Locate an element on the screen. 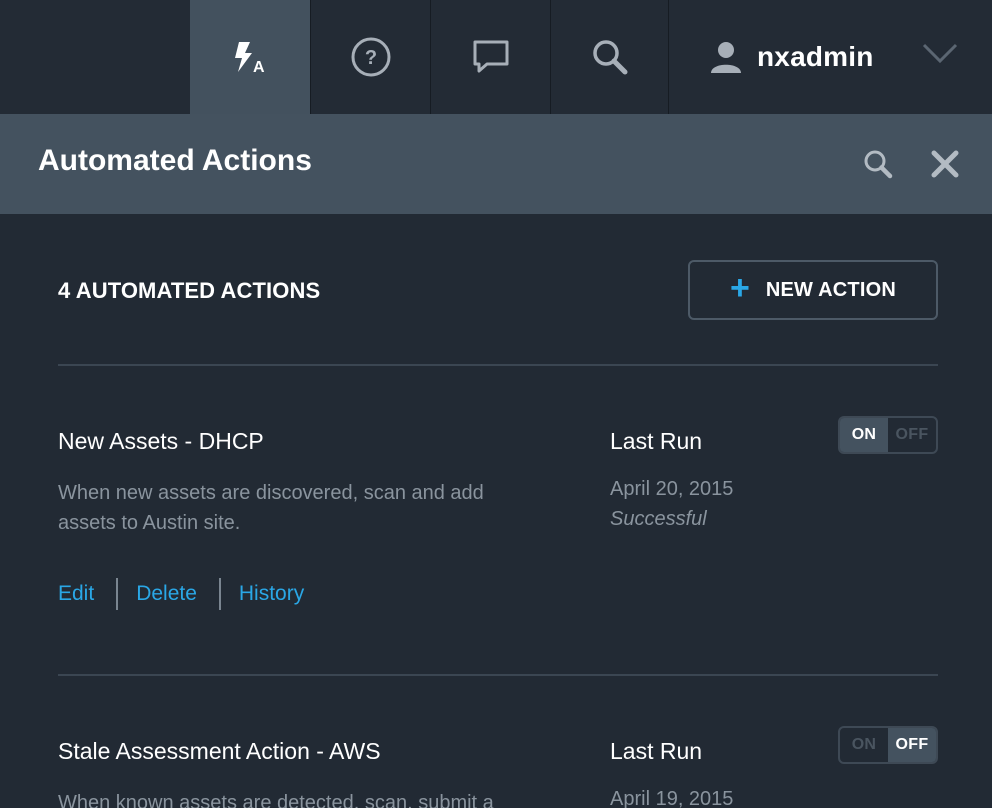 This screenshot has width=992, height=808. tab-chat is located at coordinates (490, 57).